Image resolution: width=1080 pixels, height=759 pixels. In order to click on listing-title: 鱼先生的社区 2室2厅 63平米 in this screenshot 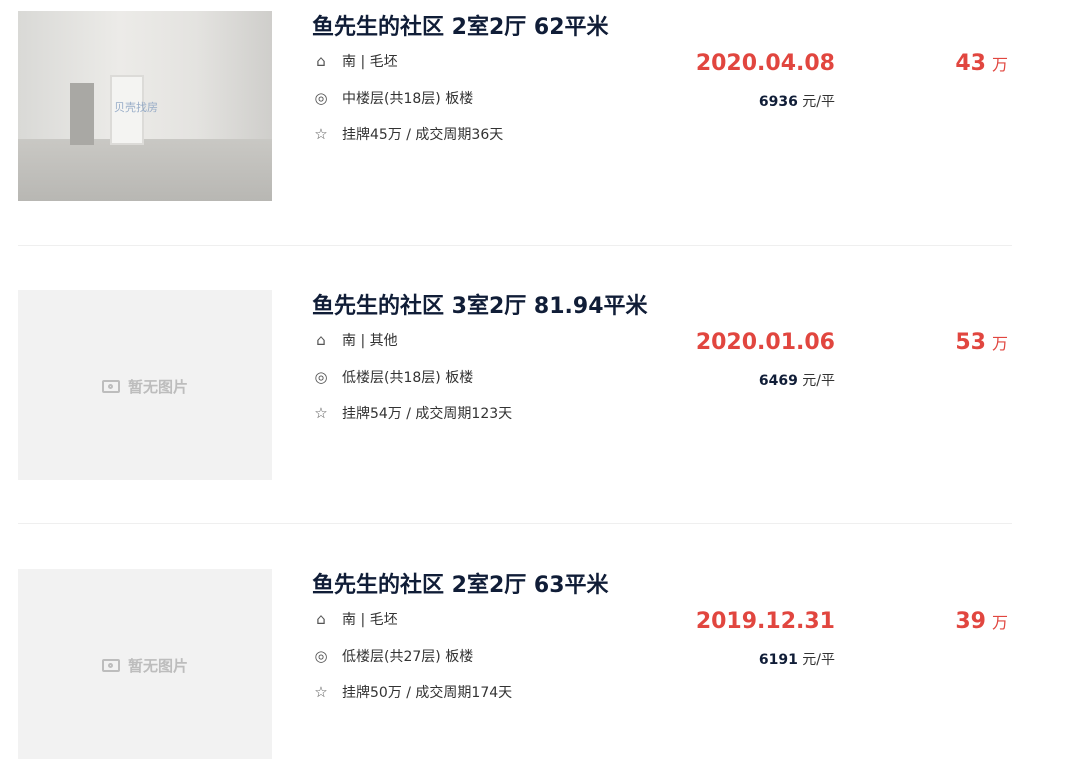, I will do `click(460, 583)`.